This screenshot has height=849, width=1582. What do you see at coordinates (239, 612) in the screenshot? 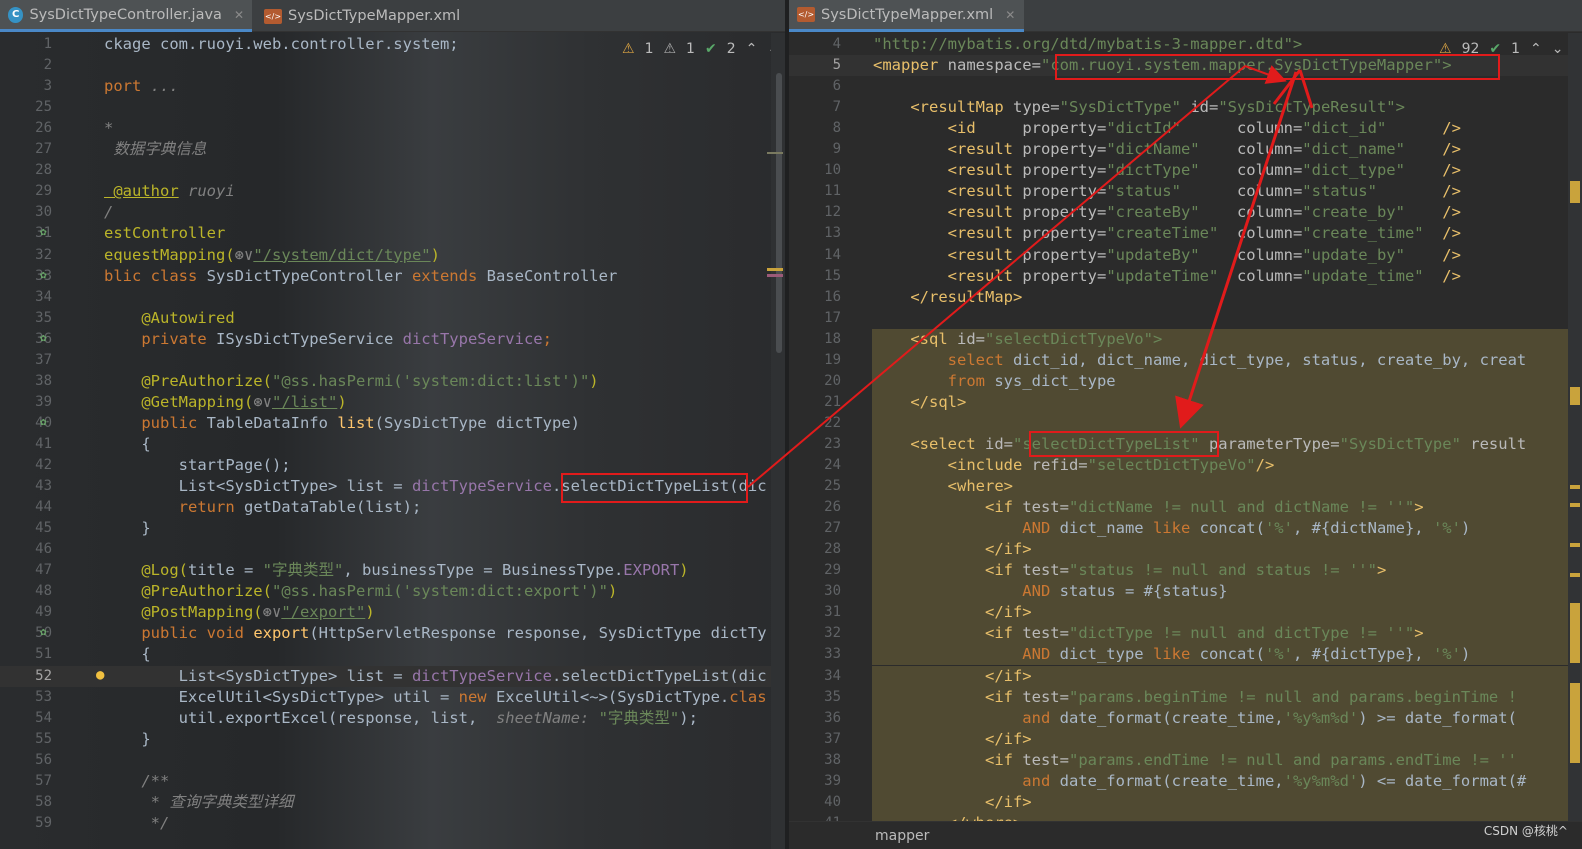
I see `code-line: @PostMapping(⊛∨"/export")` at bounding box center [239, 612].